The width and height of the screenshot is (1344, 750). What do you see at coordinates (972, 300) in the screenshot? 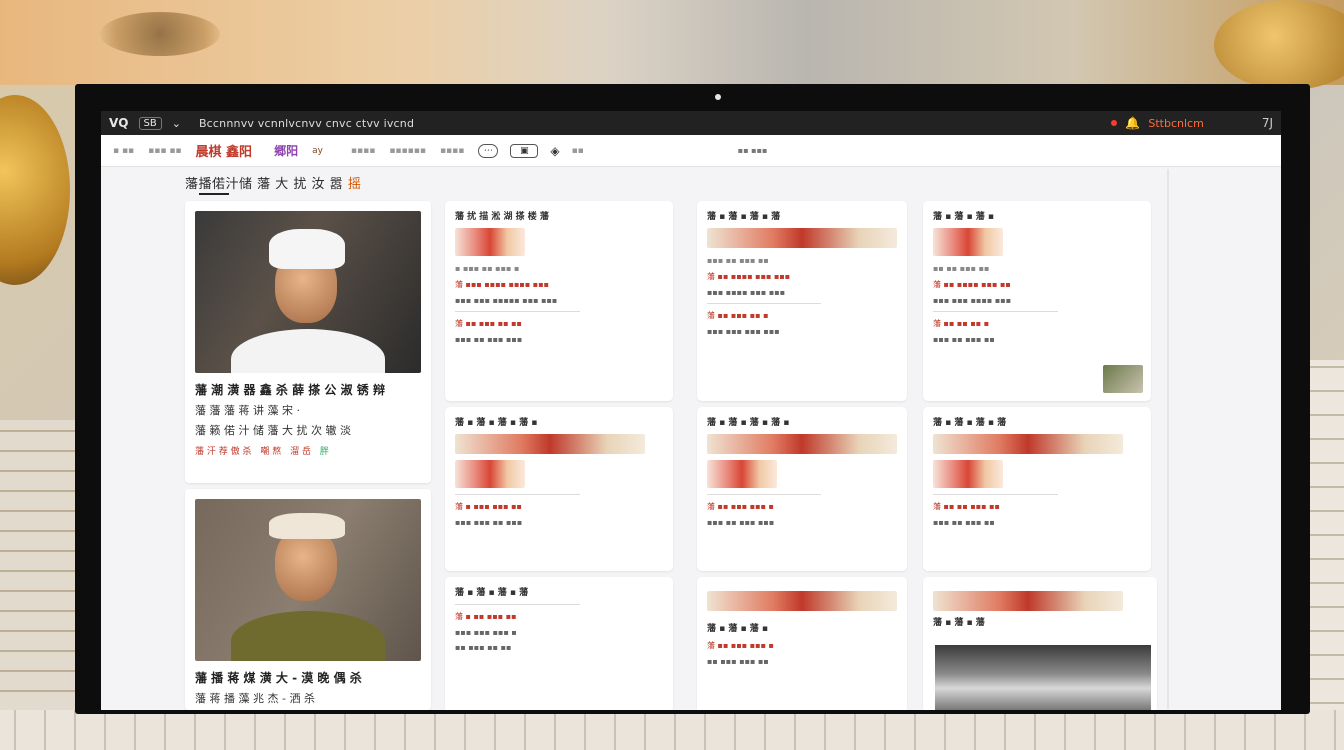
I see `recipe-line: ▪▪▪ ▪▪▪ ▪▪▪▪ ▪▪▪` at bounding box center [972, 300].